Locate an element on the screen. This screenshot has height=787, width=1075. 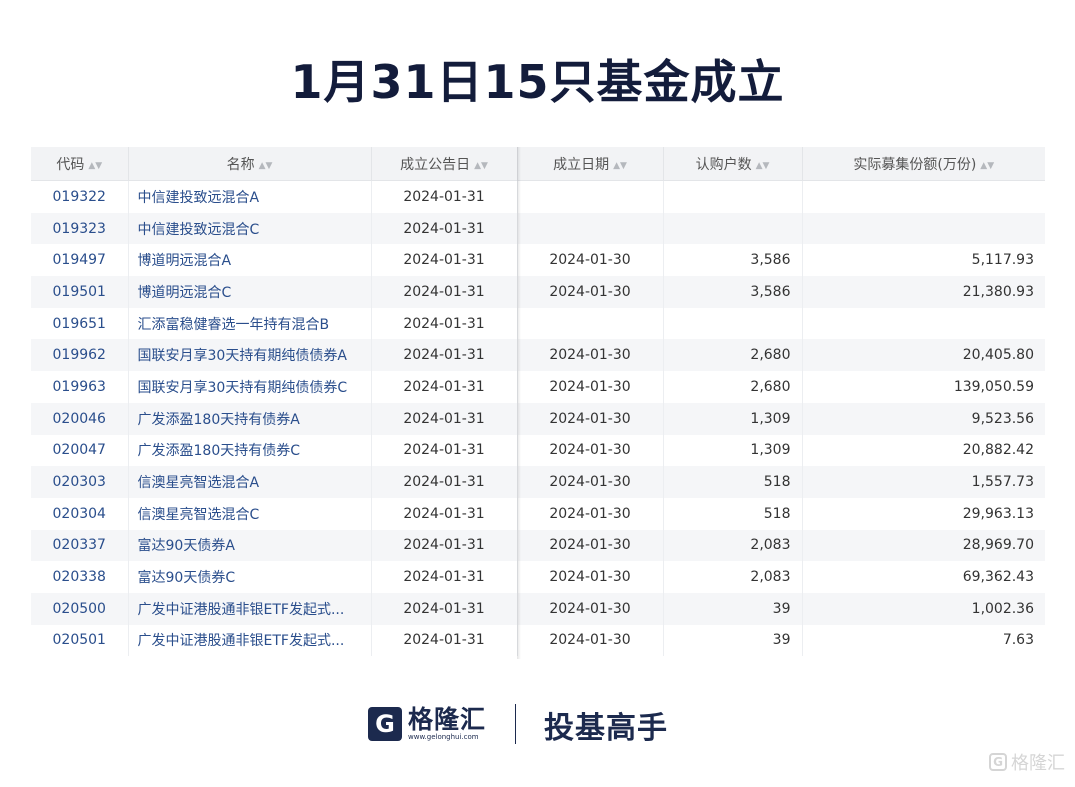
table-row: 019323 中信建投致远混合C 2024-01-31 is located at coordinates (538, 228).